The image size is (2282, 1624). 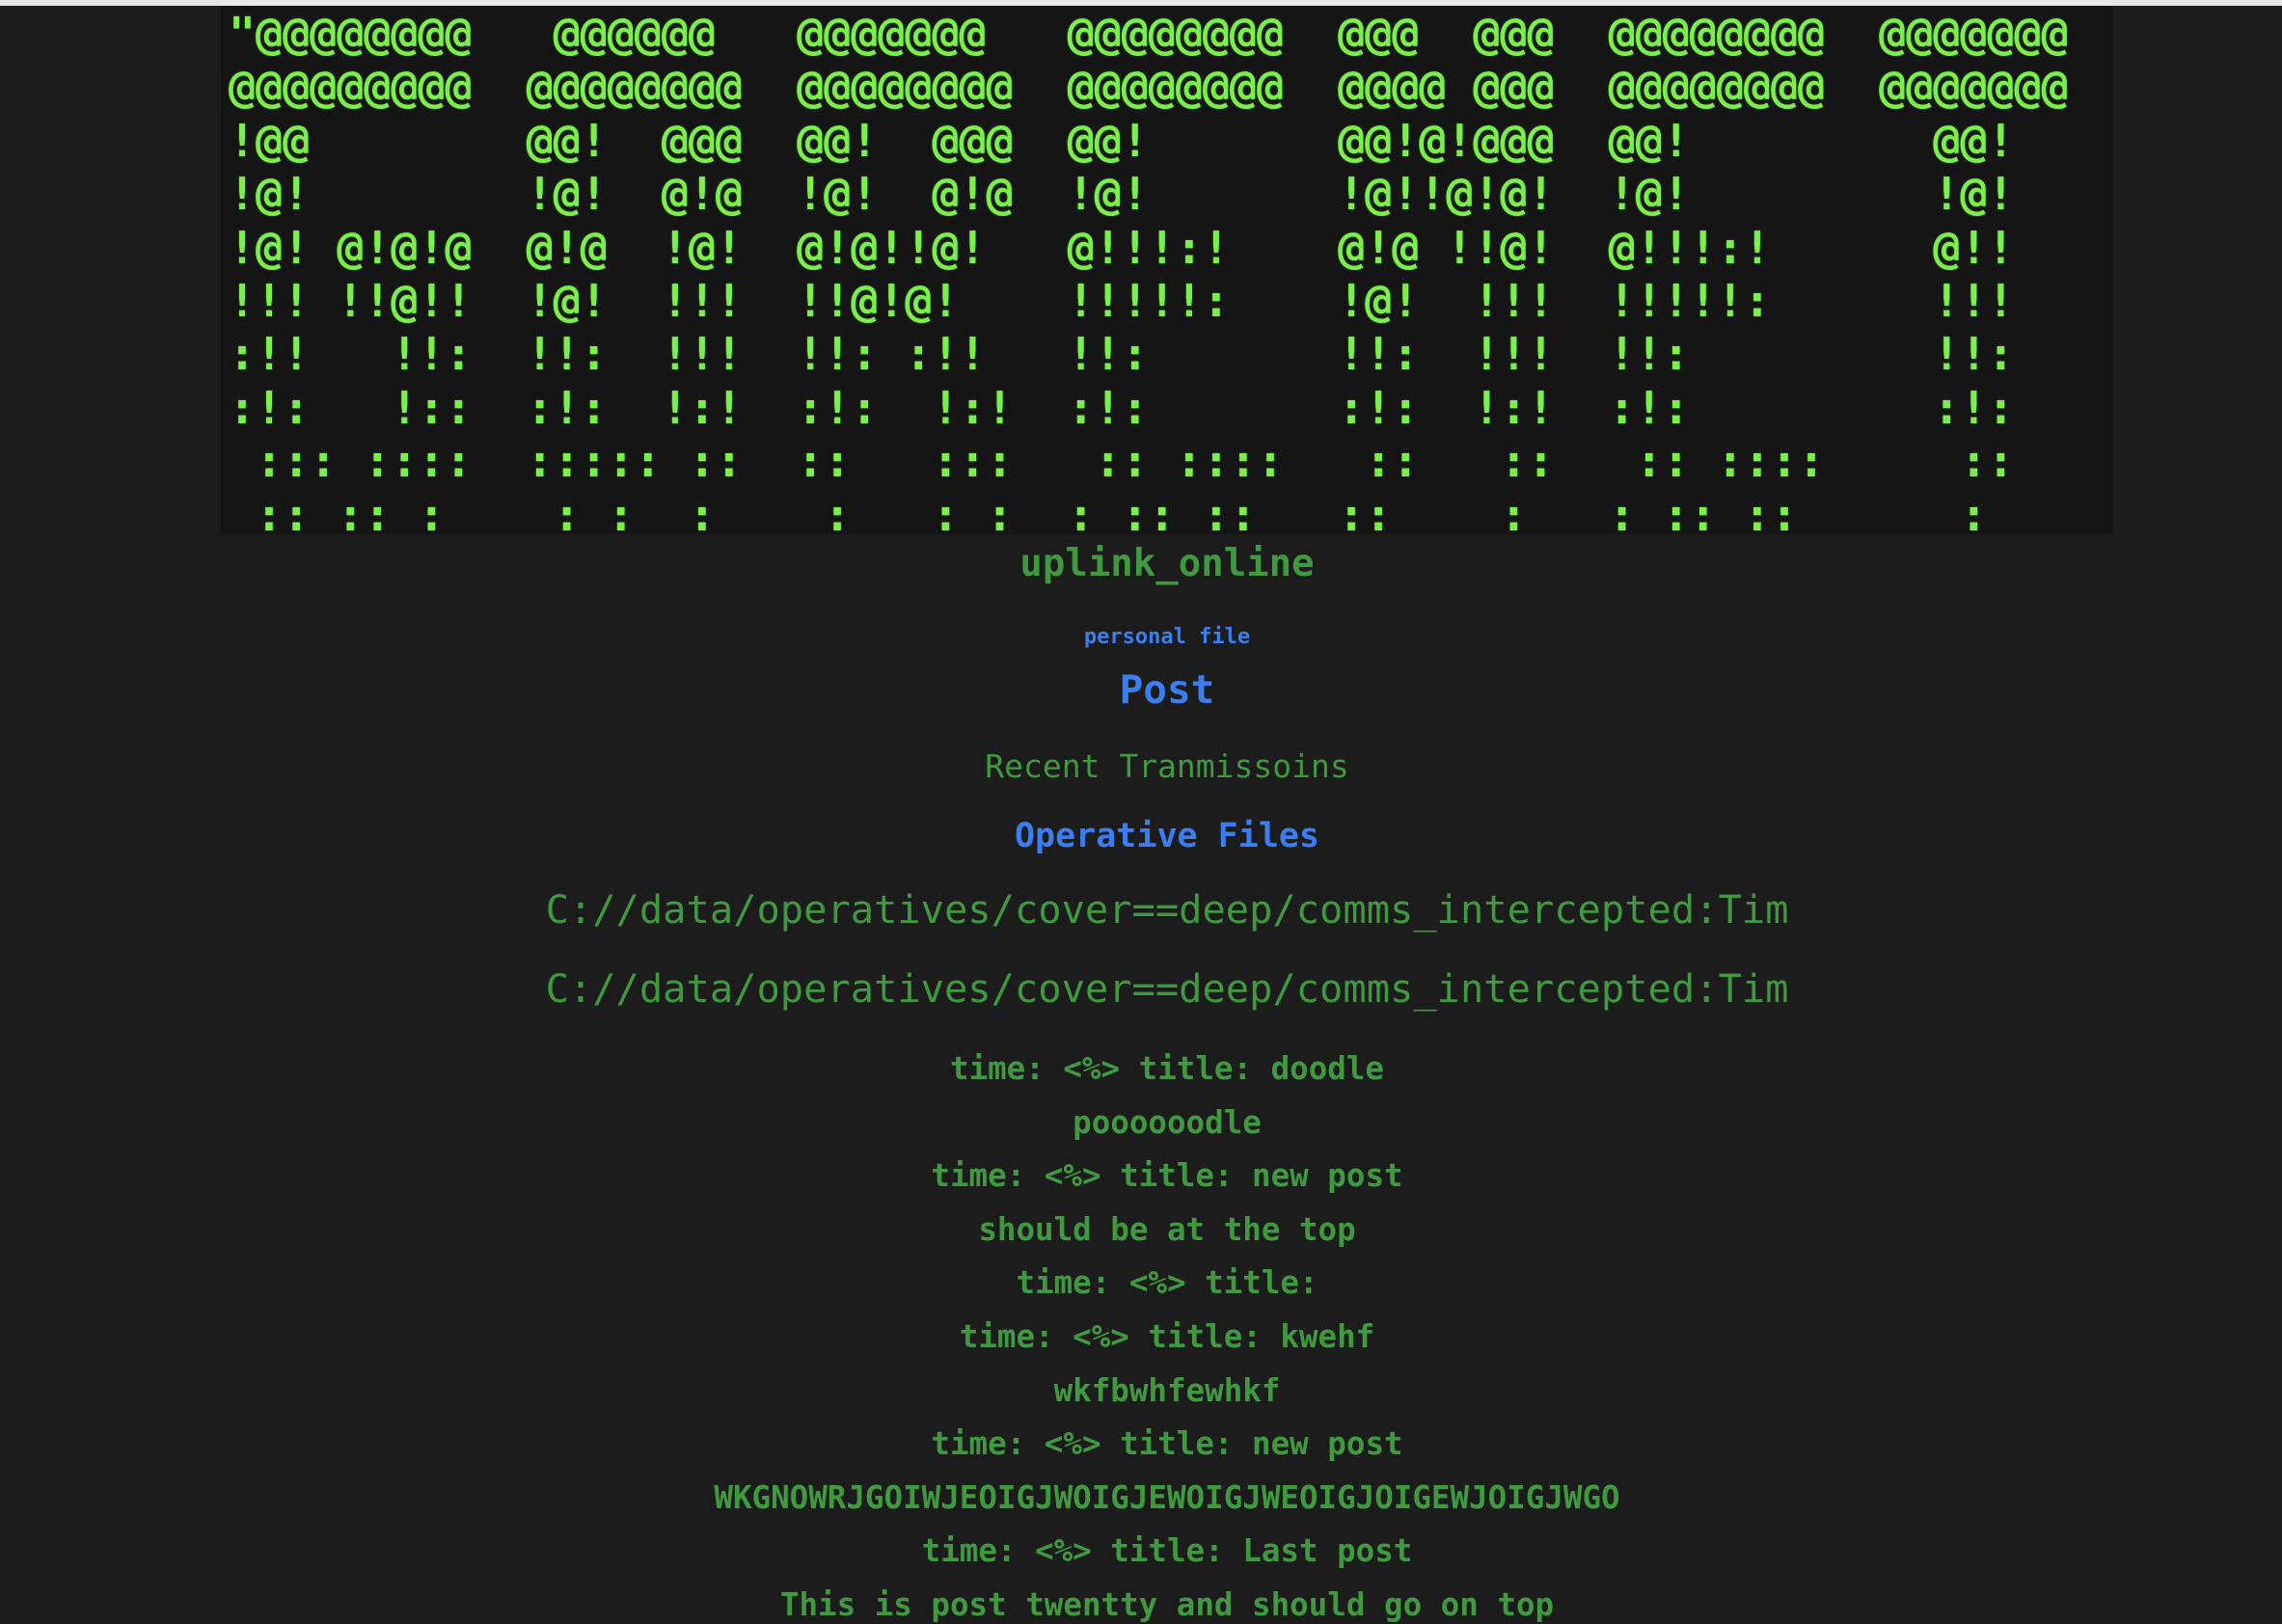 I want to click on post-link: Post, so click(x=1141, y=689).